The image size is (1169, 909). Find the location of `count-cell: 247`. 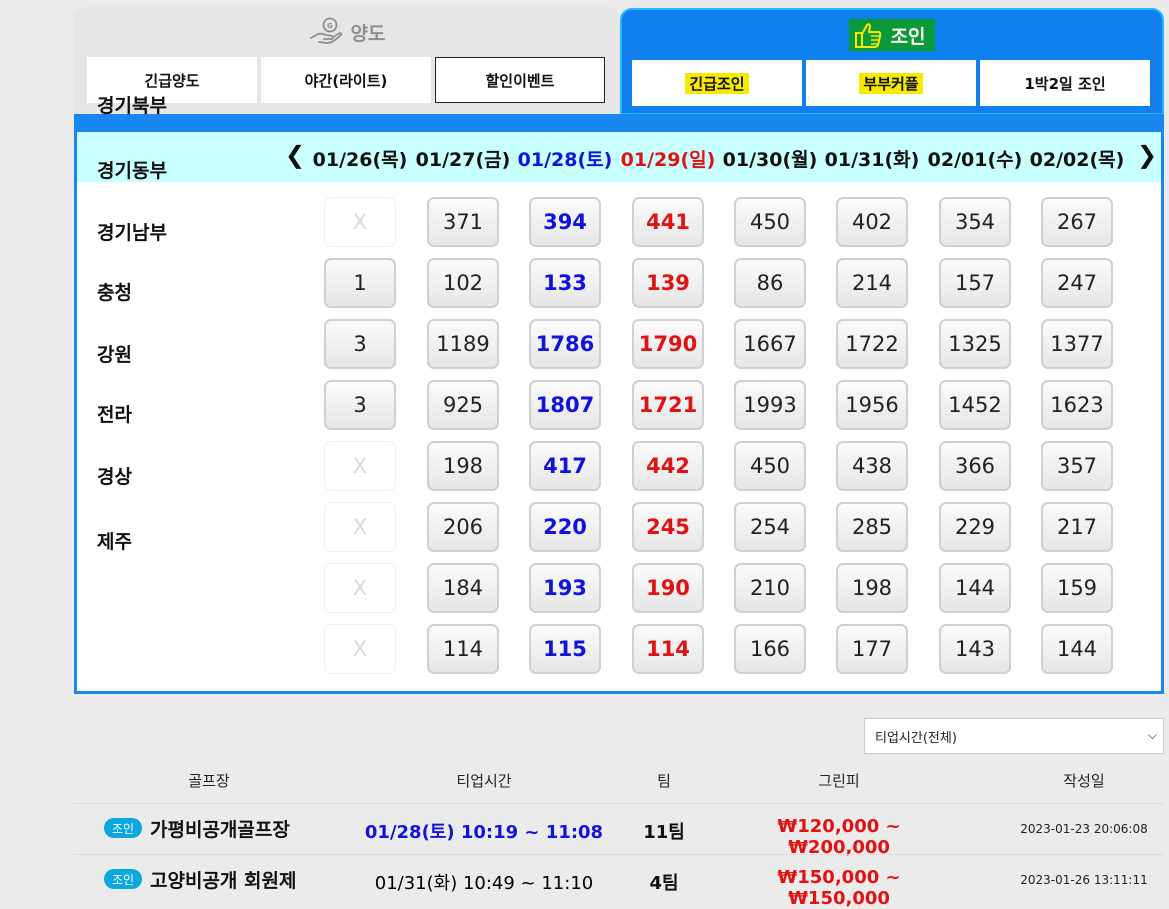

count-cell: 247 is located at coordinates (1077, 283).